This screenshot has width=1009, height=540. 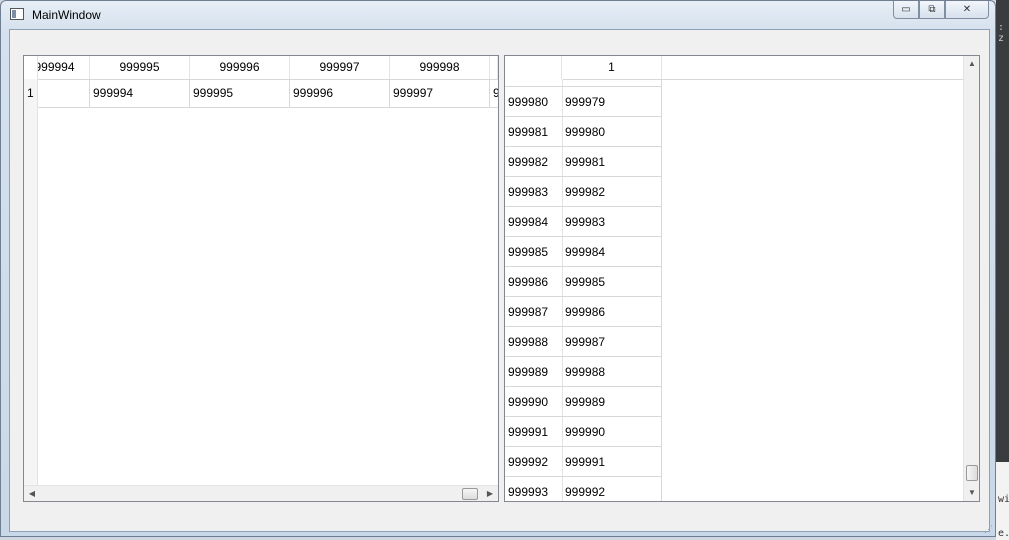 I want to click on table-row: 999983 999982, so click(x=584, y=192).